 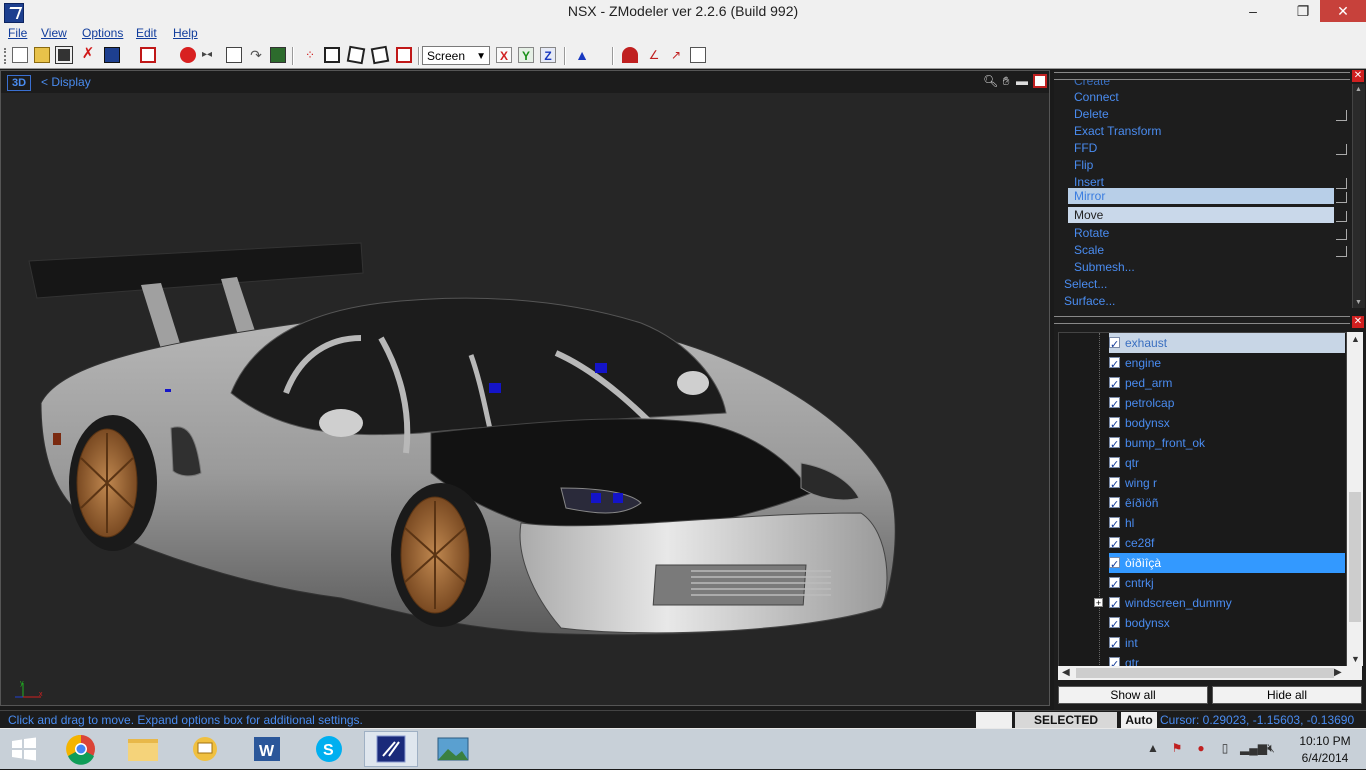 What do you see at coordinates (267, 749) in the screenshot?
I see `taskbar-word: W` at bounding box center [267, 749].